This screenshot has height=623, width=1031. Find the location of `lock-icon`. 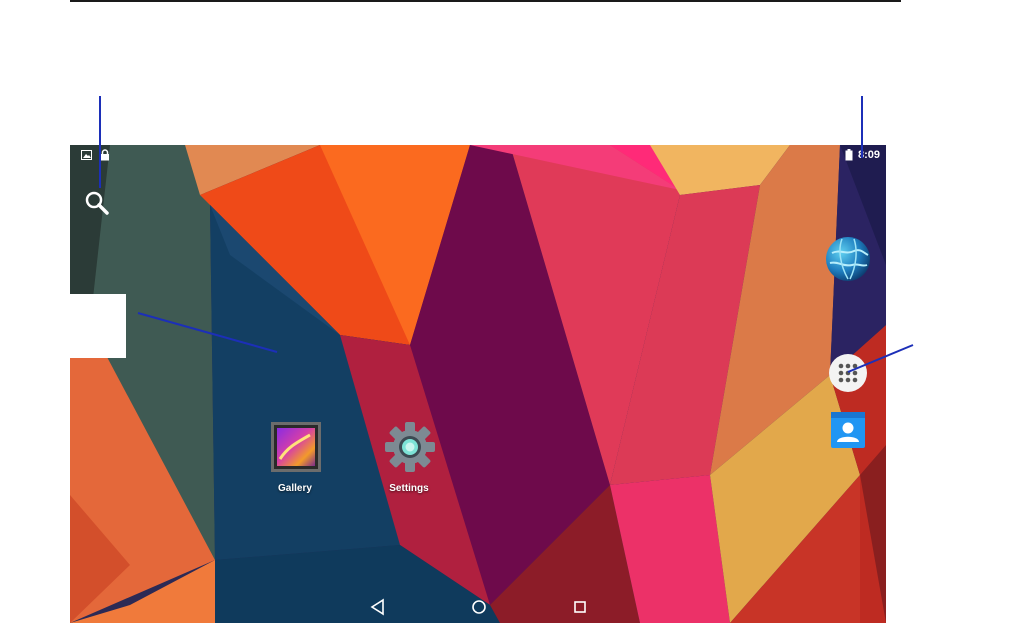

lock-icon is located at coordinates (105, 155).